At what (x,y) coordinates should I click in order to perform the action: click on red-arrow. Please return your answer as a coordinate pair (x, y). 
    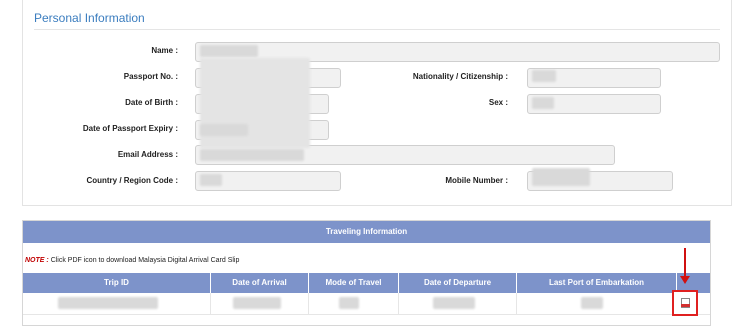
    Looking at the image, I should click on (685, 263).